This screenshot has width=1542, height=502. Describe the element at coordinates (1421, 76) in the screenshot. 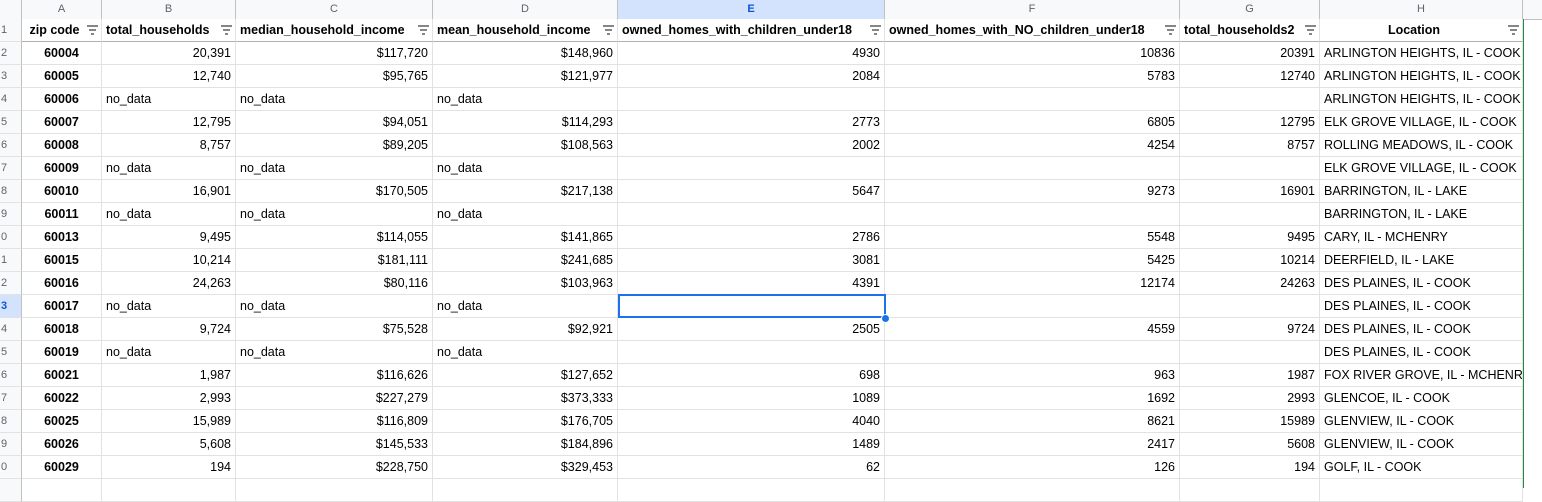

I see `location-cell: ARLINGTON HEIGHTS, IL - COOK` at that location.